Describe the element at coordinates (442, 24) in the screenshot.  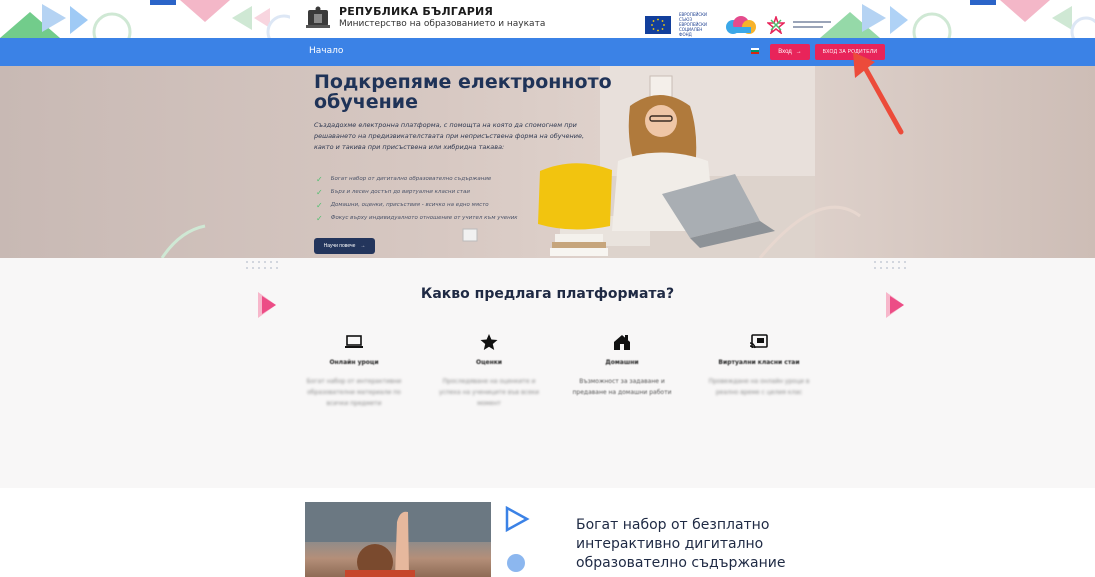
I see `brand-subtitle: Министерство на образованието и науката` at that location.